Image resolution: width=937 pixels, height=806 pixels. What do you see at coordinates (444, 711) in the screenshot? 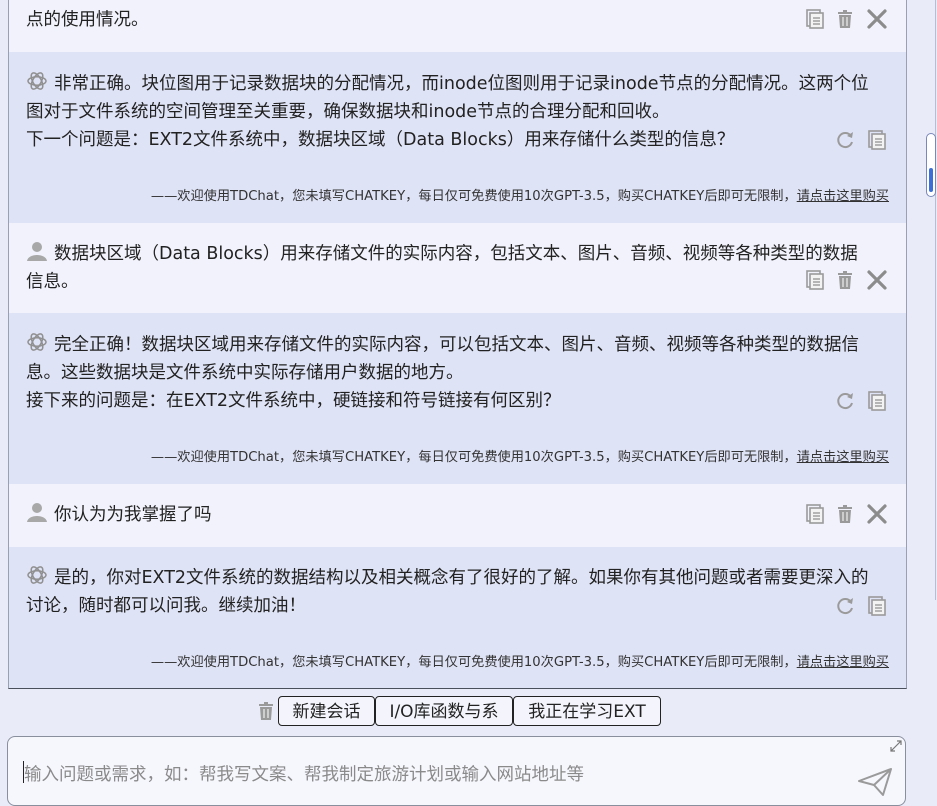
I see `preset-io-functions-button: I/O库函数与系` at bounding box center [444, 711].